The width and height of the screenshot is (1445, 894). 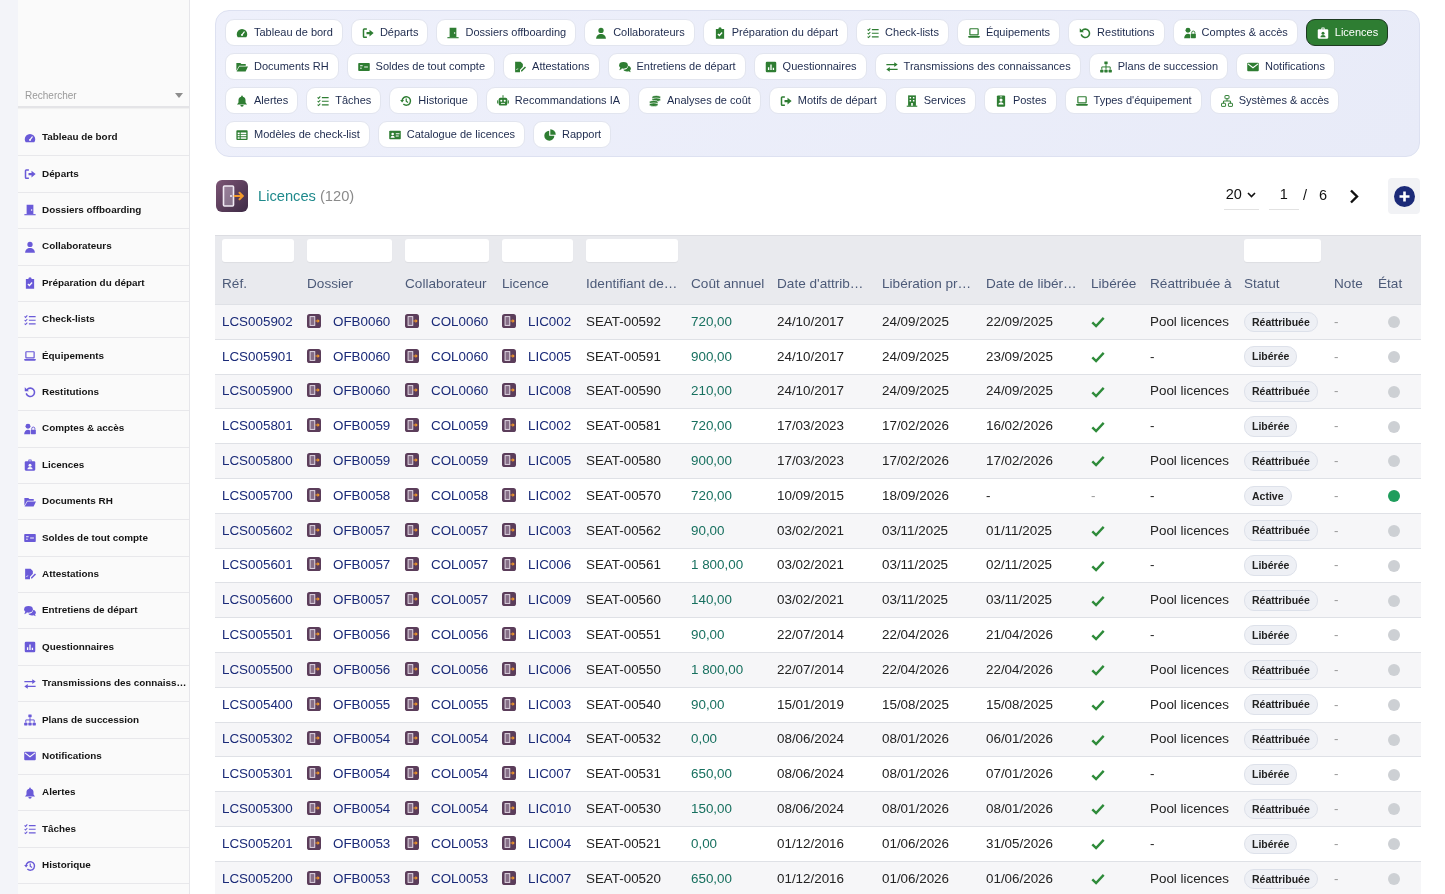 What do you see at coordinates (550, 878) in the screenshot?
I see `licence-link: LIC007` at bounding box center [550, 878].